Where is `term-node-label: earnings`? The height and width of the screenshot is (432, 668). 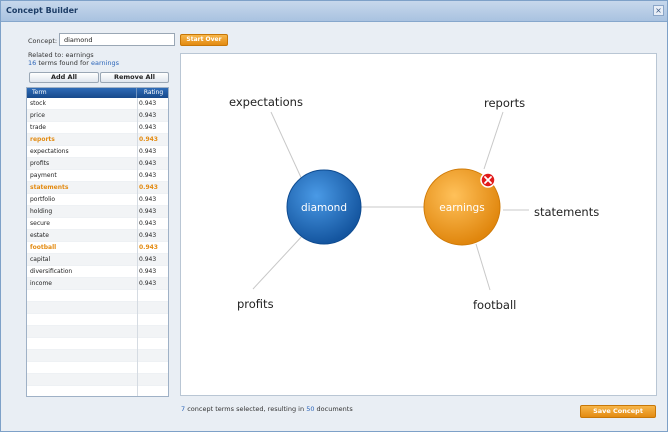
term-node-label: earnings is located at coordinates (461, 208).